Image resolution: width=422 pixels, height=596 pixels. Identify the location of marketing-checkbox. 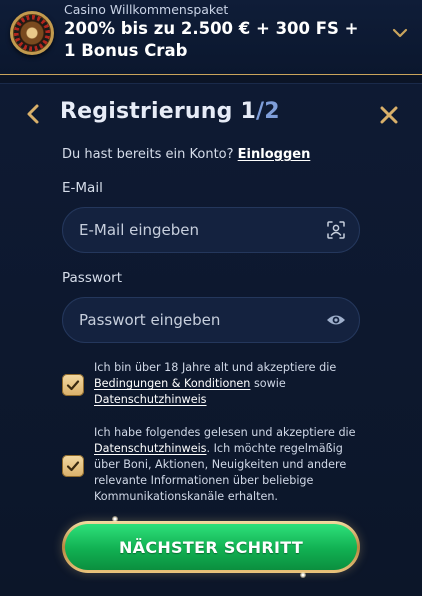
(73, 466).